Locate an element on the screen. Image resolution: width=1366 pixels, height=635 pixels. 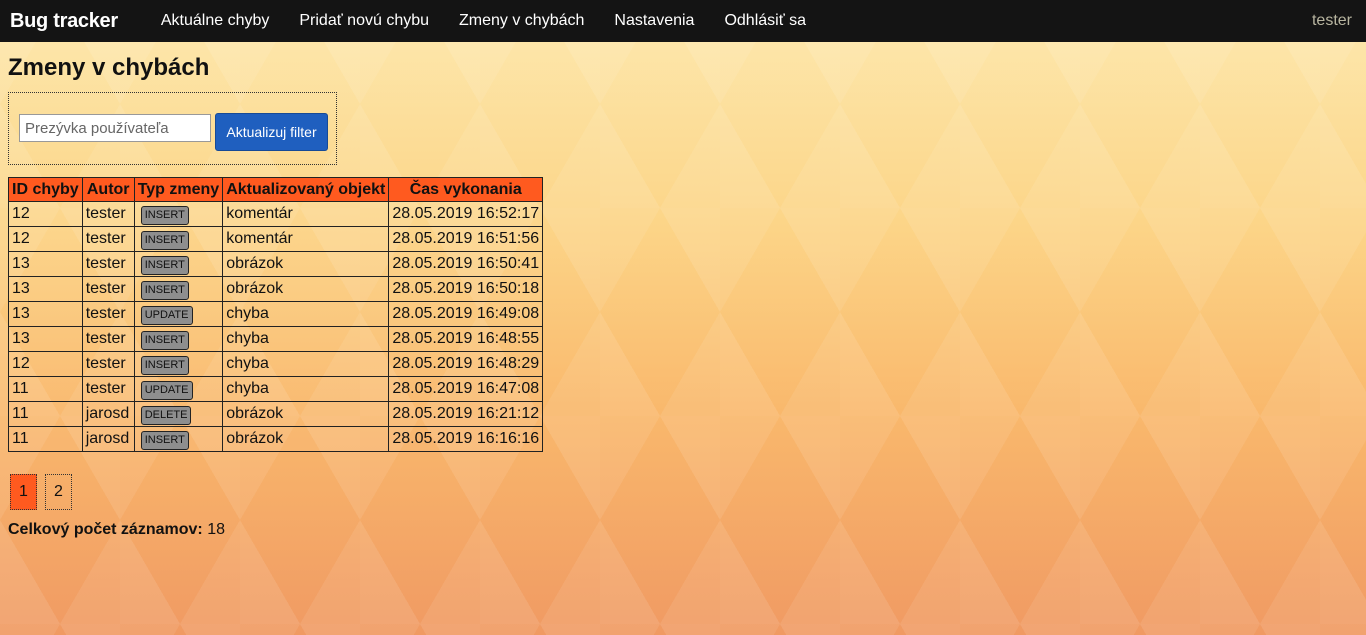
table-row: 11 tester UPDATE chyba 28.05.2019 16:47:08 is located at coordinates (276, 389).